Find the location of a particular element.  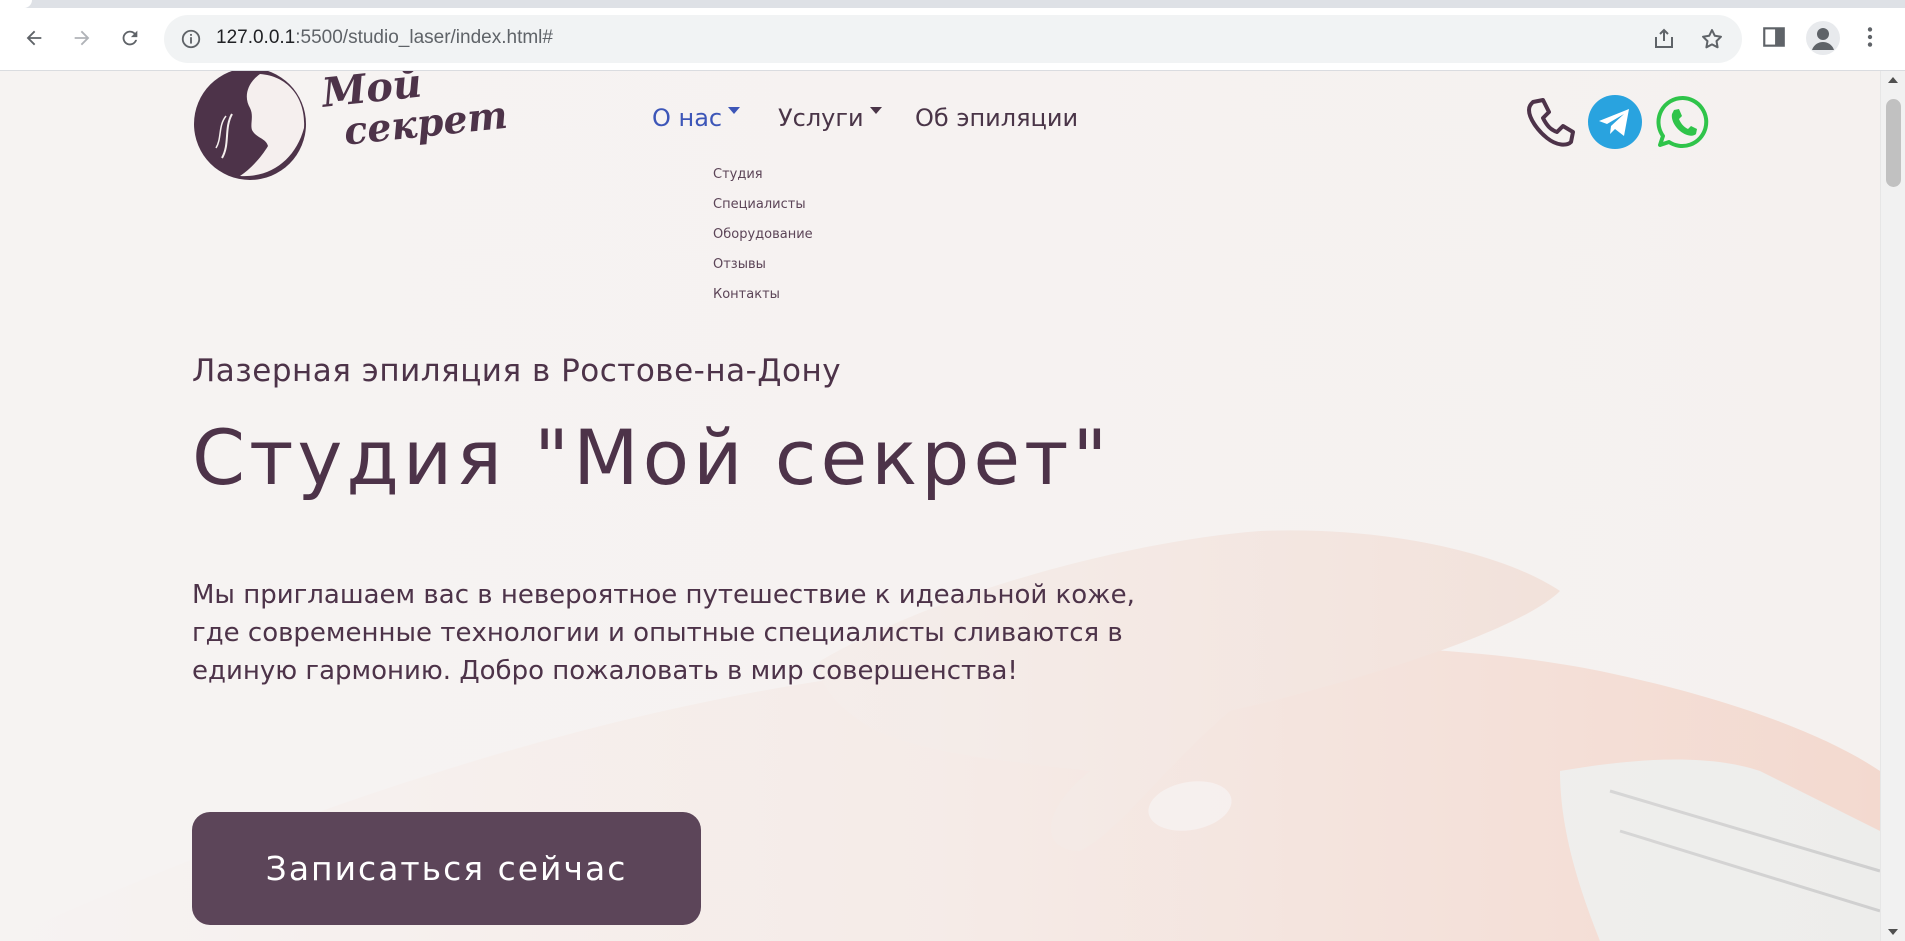

logo-emblem is located at coordinates (250, 125).